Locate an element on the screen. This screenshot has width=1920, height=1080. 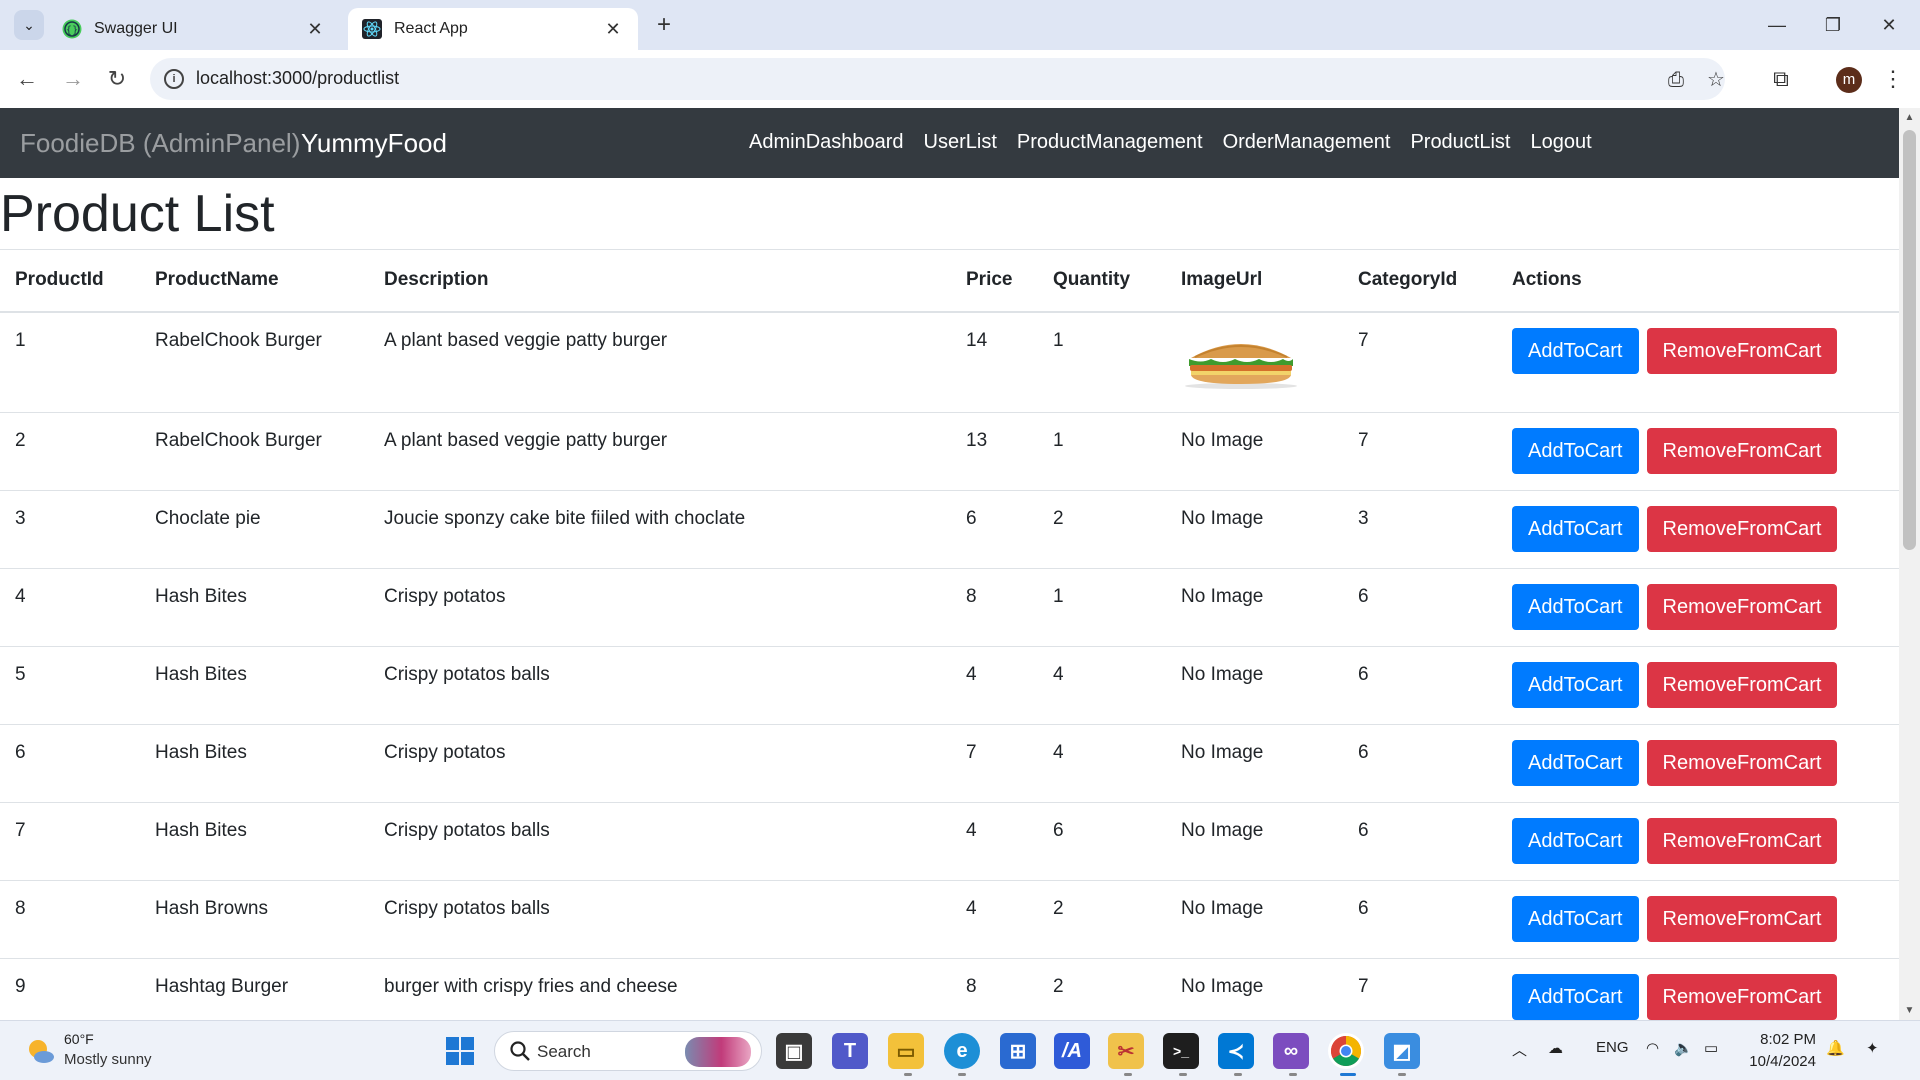
weather-description: Mostly sunny is located at coordinates (108, 1059).